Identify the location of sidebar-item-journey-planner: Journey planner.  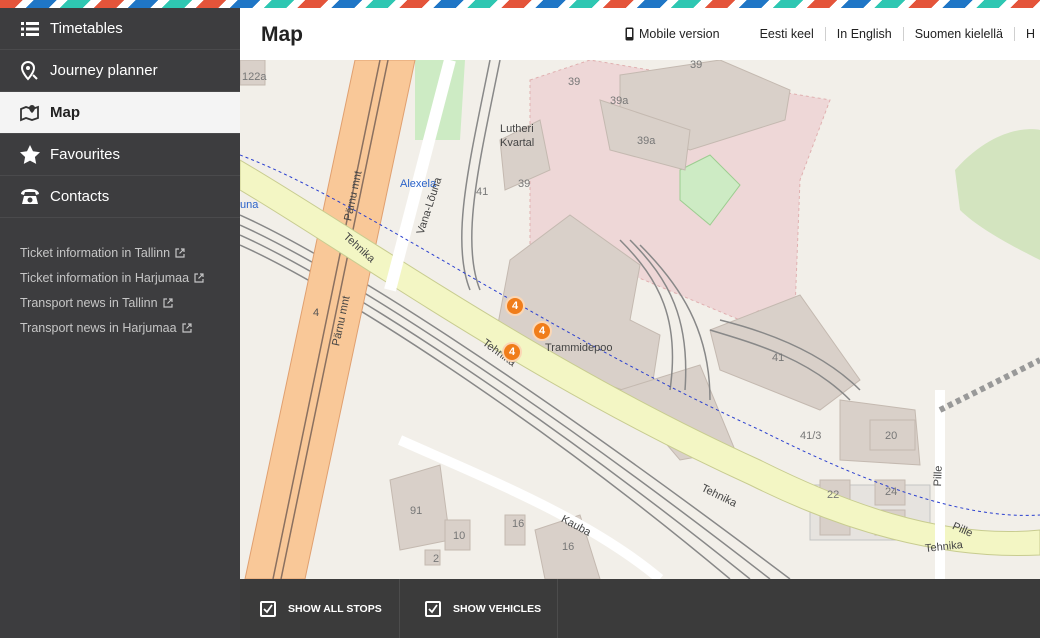
(120, 71).